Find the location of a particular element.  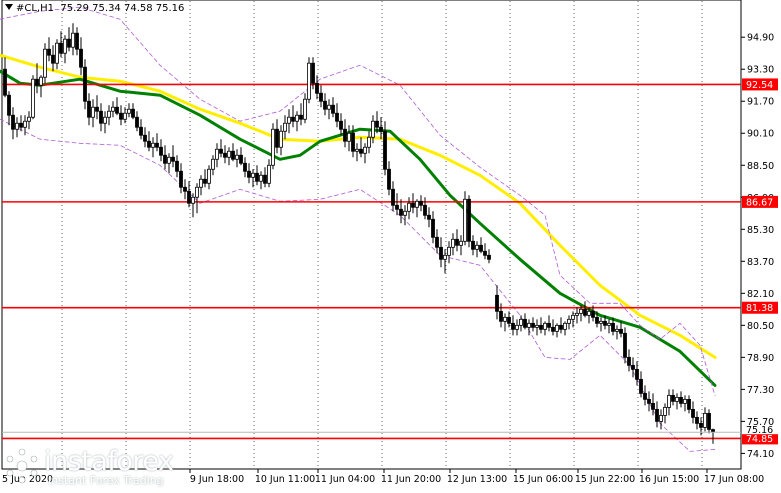

level-tag-label: 92.54 is located at coordinates (759, 85).